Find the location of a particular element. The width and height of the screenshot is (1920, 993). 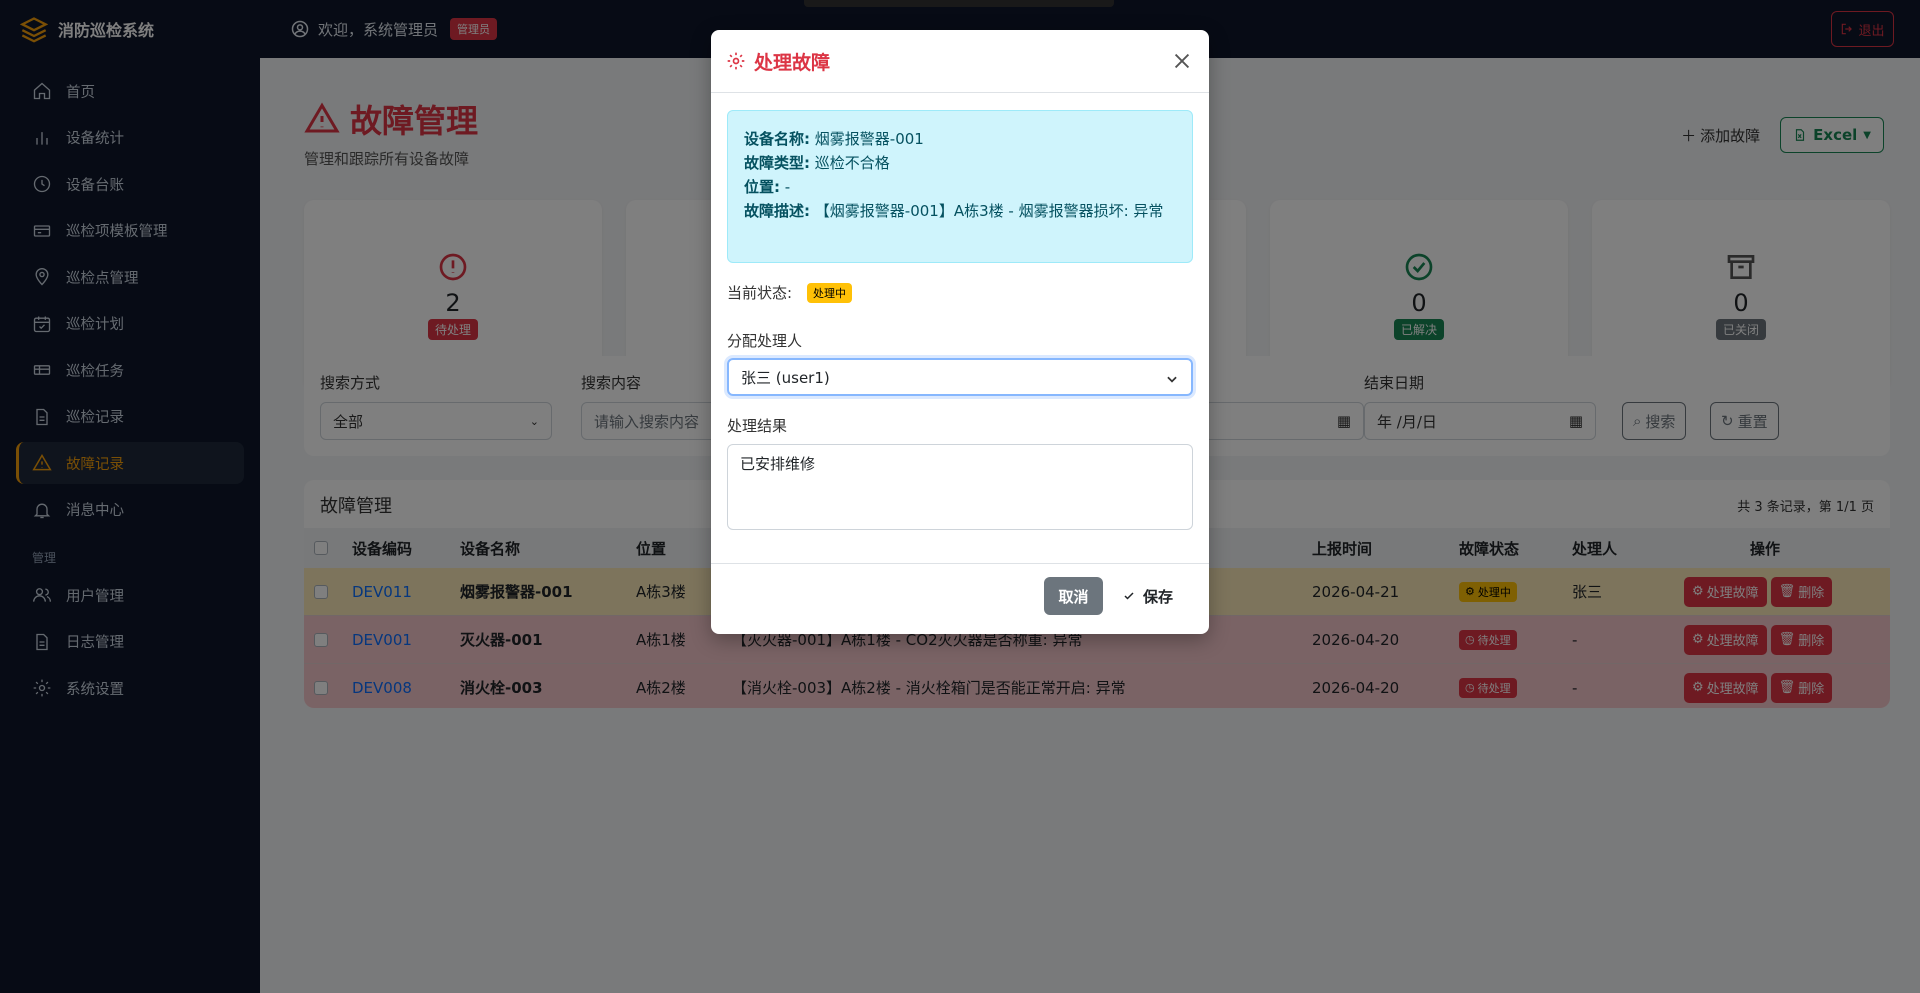

info-device-name-label: 设备名称: is located at coordinates (777, 139).